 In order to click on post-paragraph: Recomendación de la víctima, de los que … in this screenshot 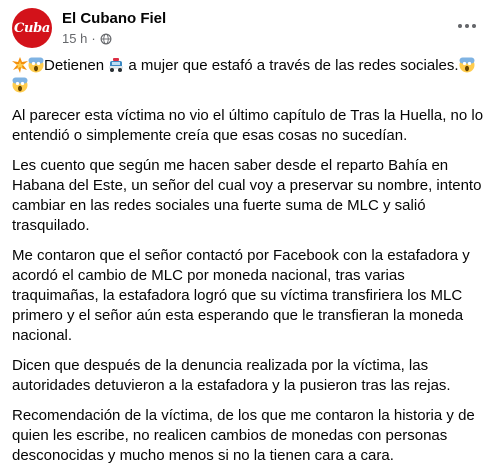, I will do `click(243, 435)`.